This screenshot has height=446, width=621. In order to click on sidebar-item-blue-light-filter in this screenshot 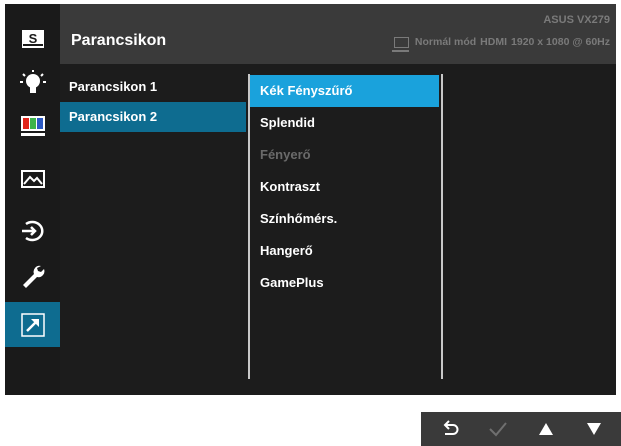, I will do `click(32, 82)`.